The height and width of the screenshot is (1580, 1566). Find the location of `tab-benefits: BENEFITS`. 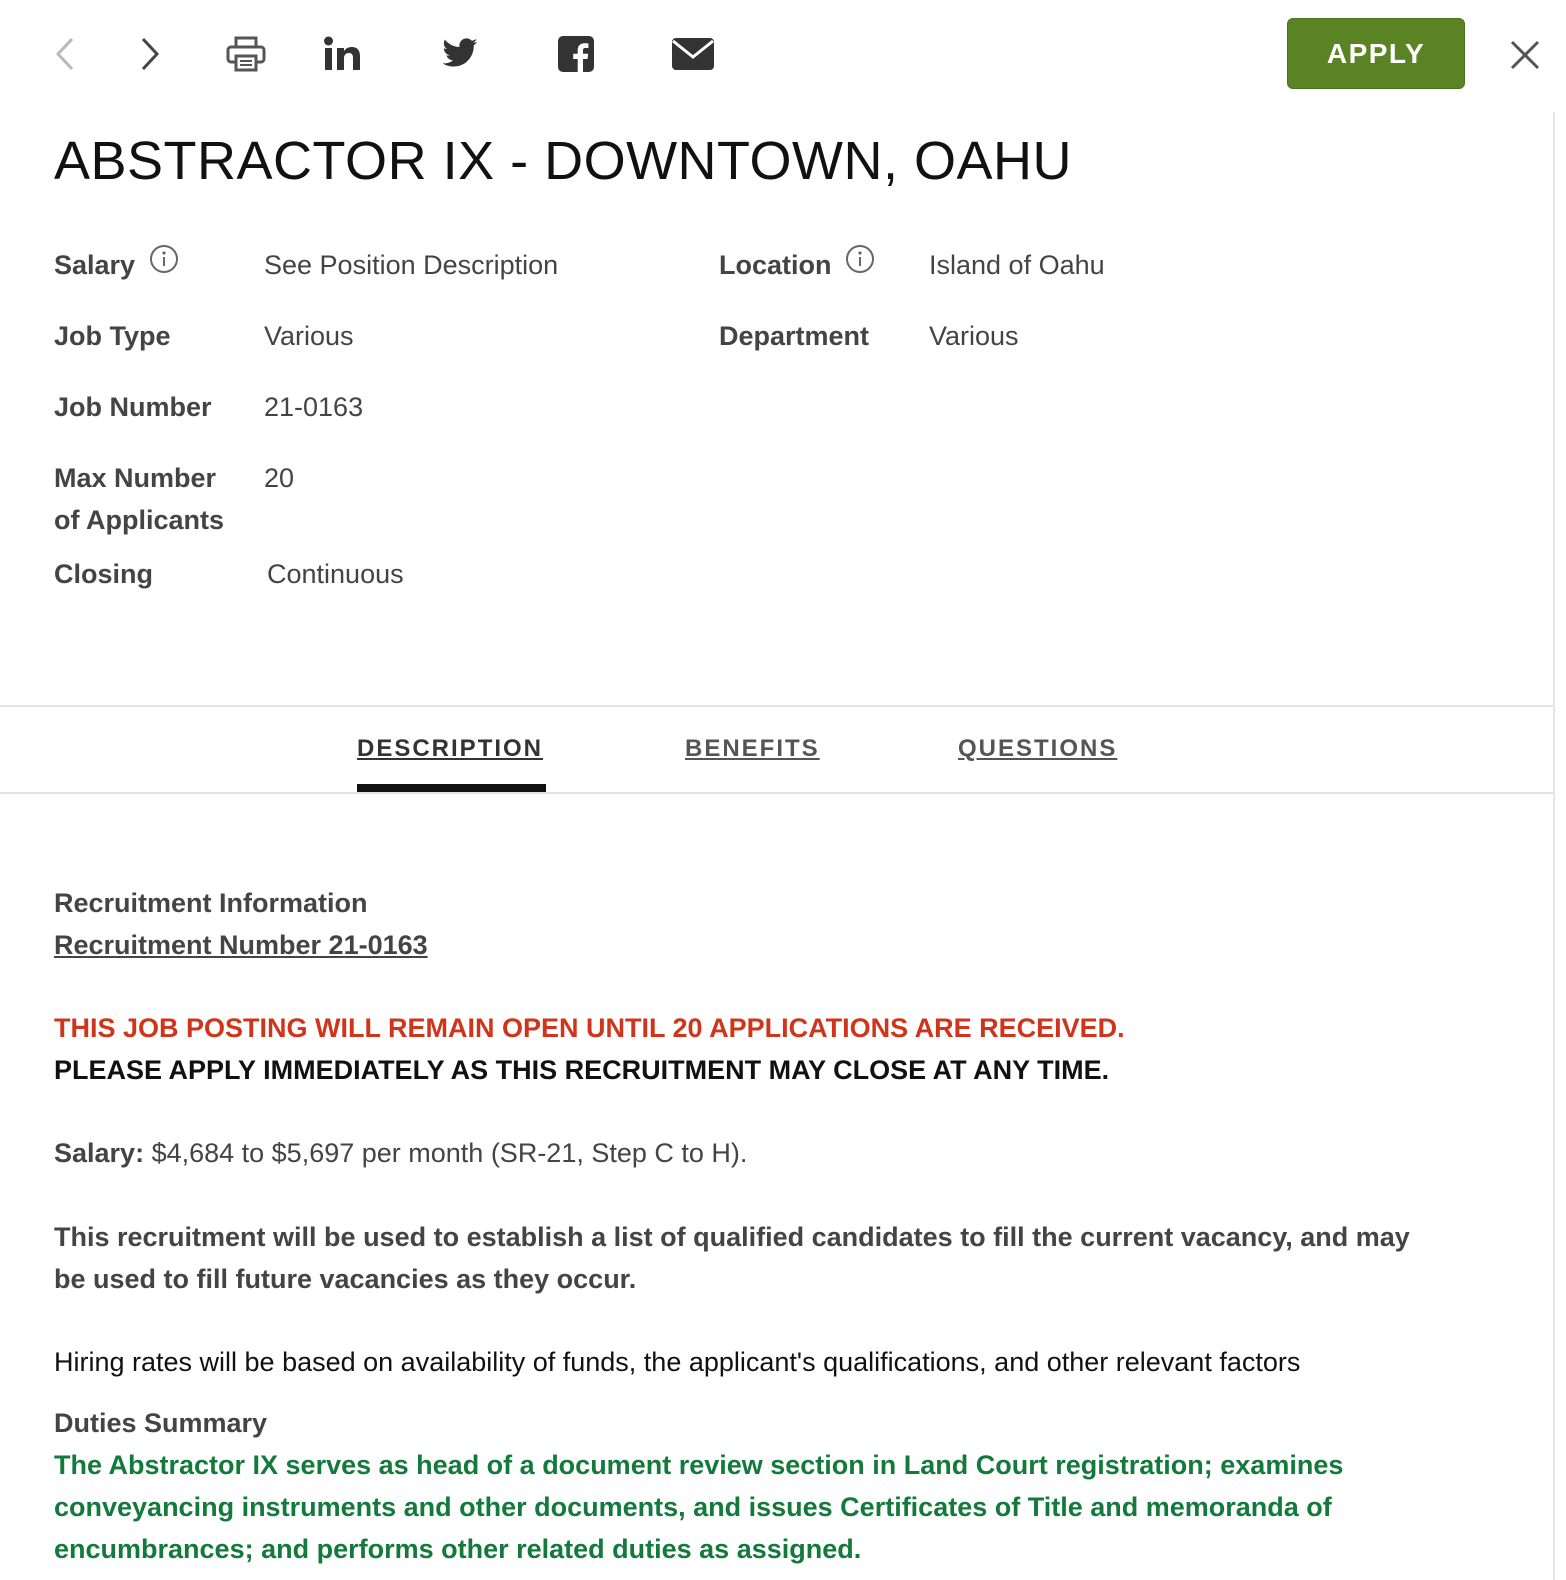

tab-benefits: BENEFITS is located at coordinates (752, 749).